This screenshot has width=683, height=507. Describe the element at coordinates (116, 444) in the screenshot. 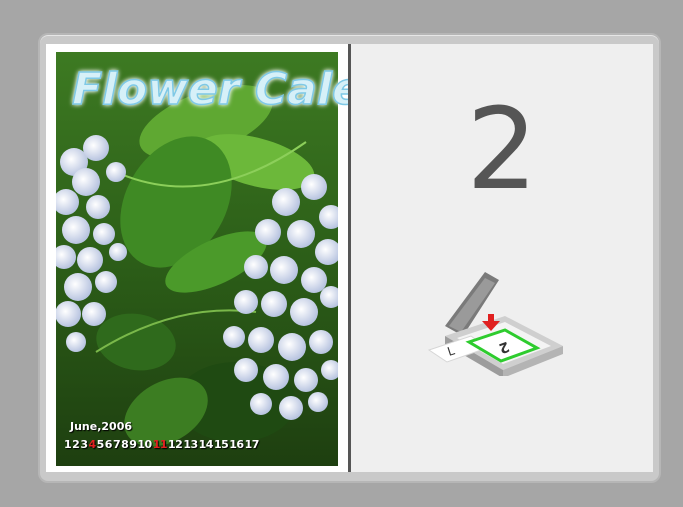

I see `calendar-day: 7` at that location.